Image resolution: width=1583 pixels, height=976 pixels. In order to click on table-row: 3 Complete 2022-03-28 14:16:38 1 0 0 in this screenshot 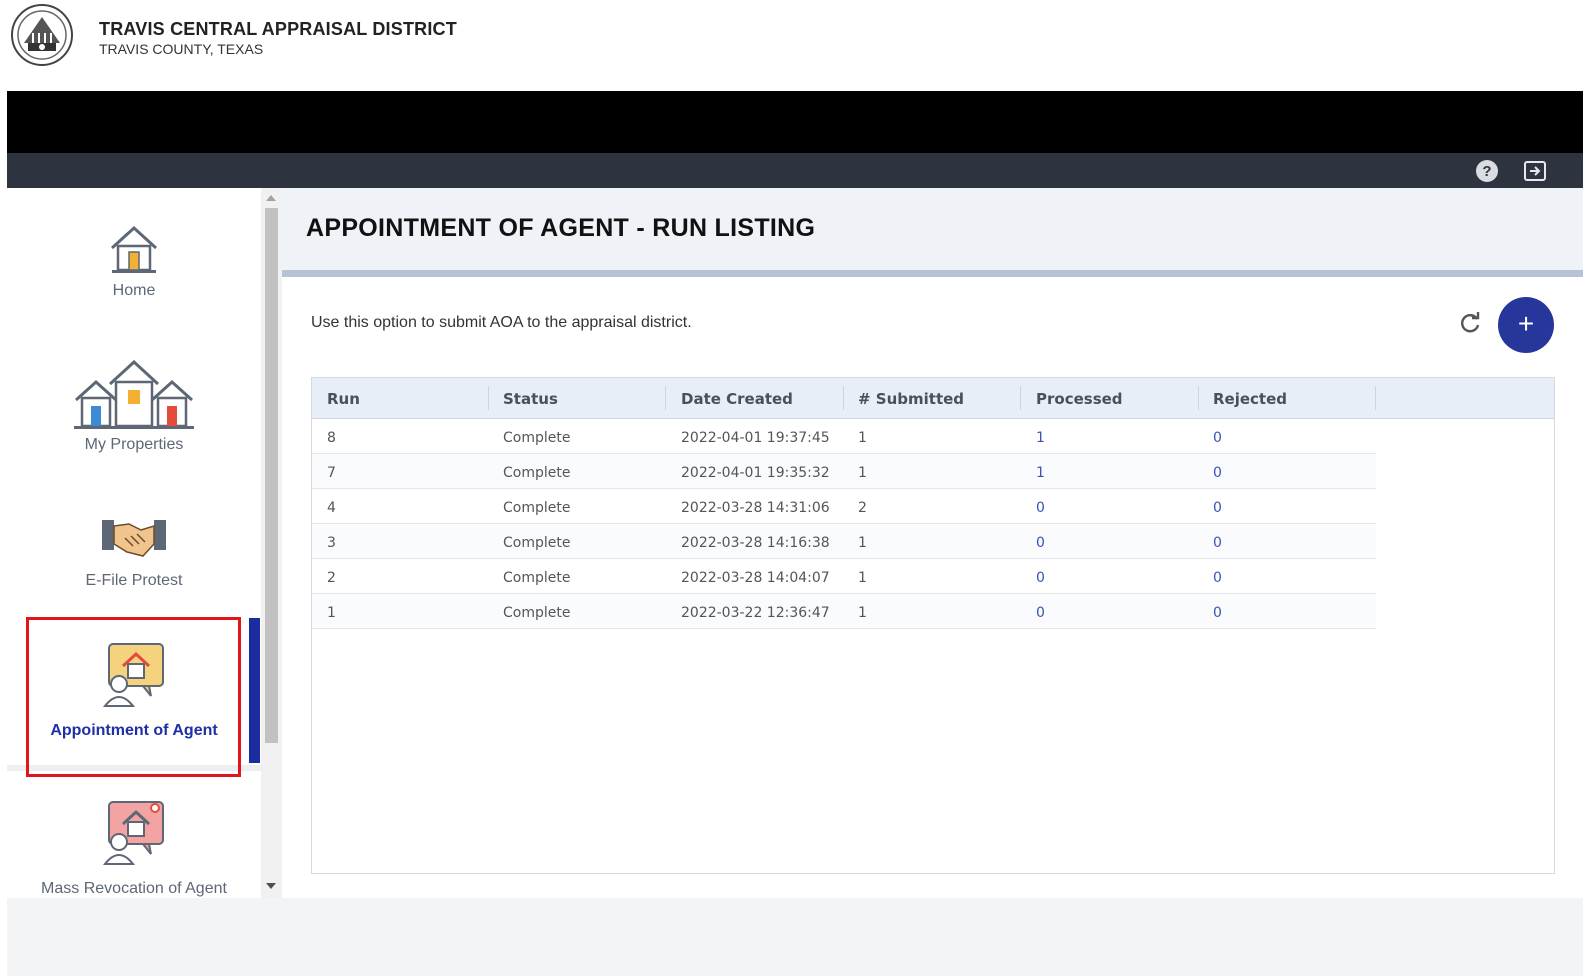, I will do `click(844, 541)`.